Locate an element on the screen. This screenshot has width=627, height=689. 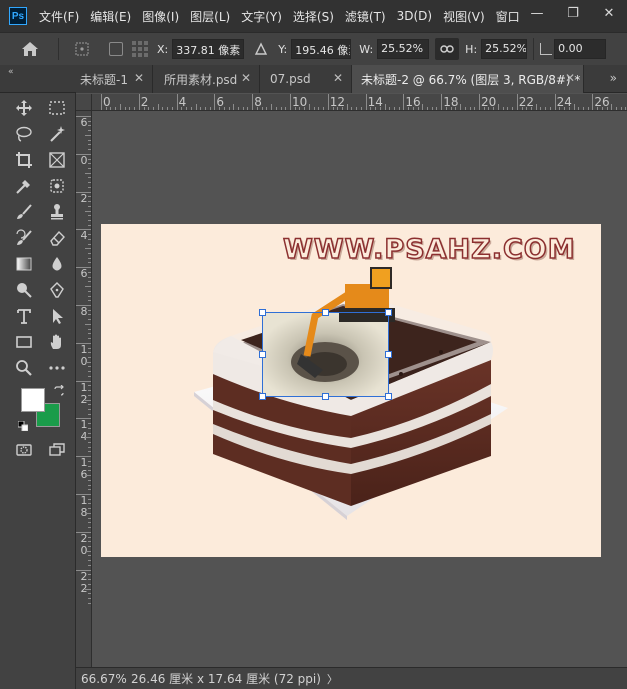
status-menu-arrow: 〉 is located at coordinates (332, 679).